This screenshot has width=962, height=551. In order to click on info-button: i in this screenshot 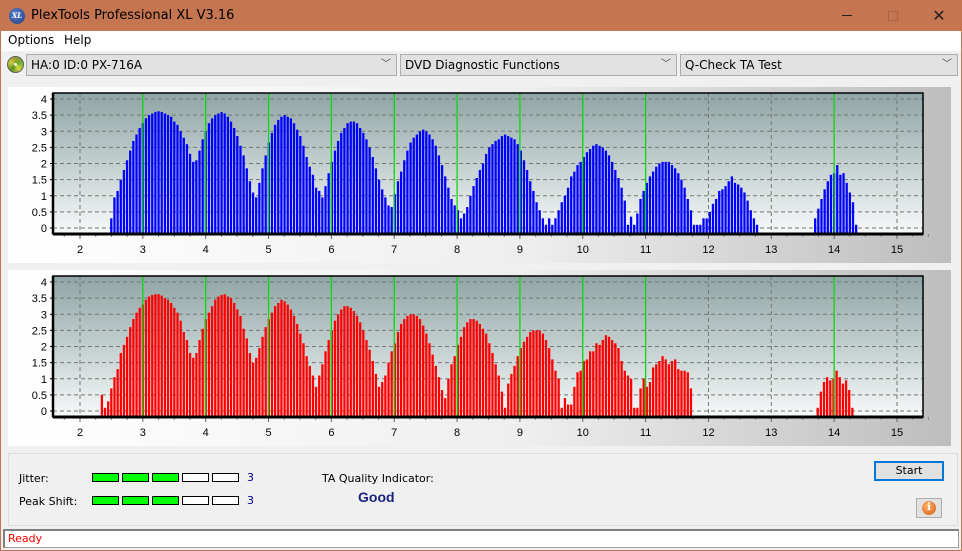, I will do `click(929, 508)`.